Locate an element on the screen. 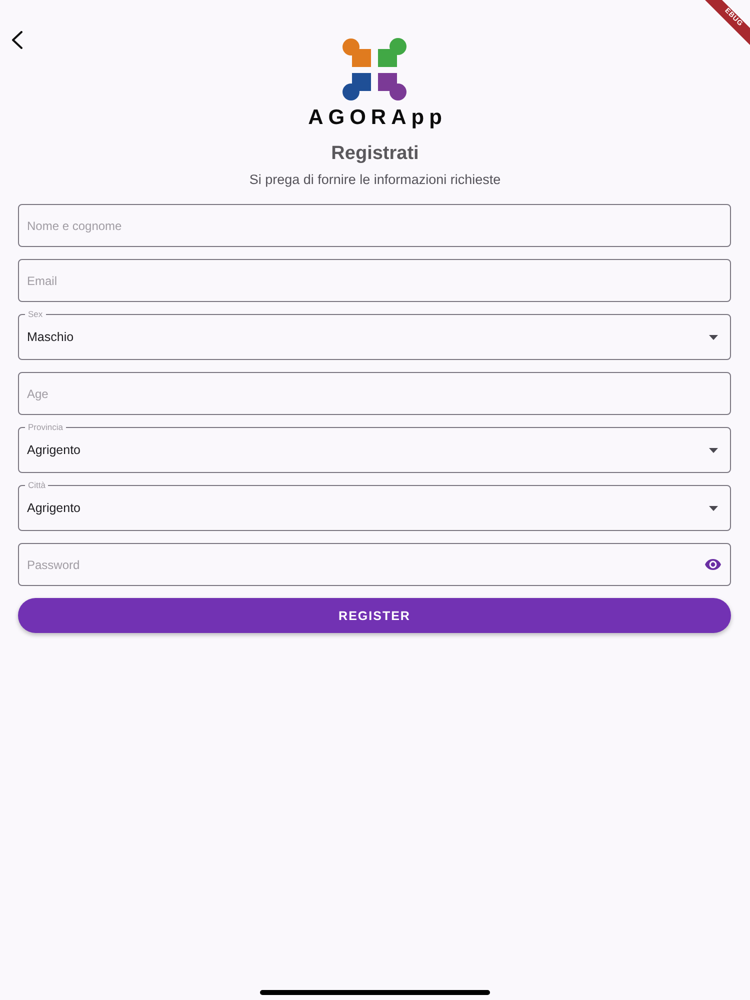 The height and width of the screenshot is (1000, 750). field-label: Sex is located at coordinates (35, 314).